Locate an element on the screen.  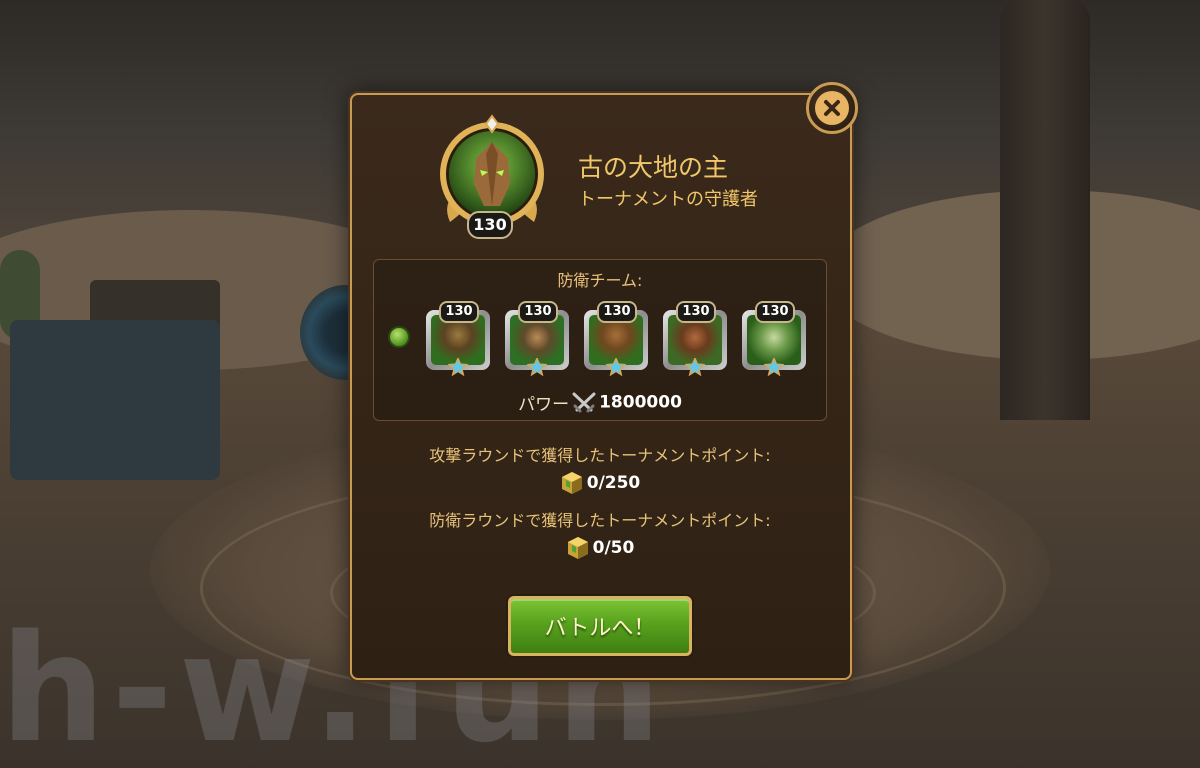
team-power-row: パワー 1800000 is located at coordinates (600, 402).